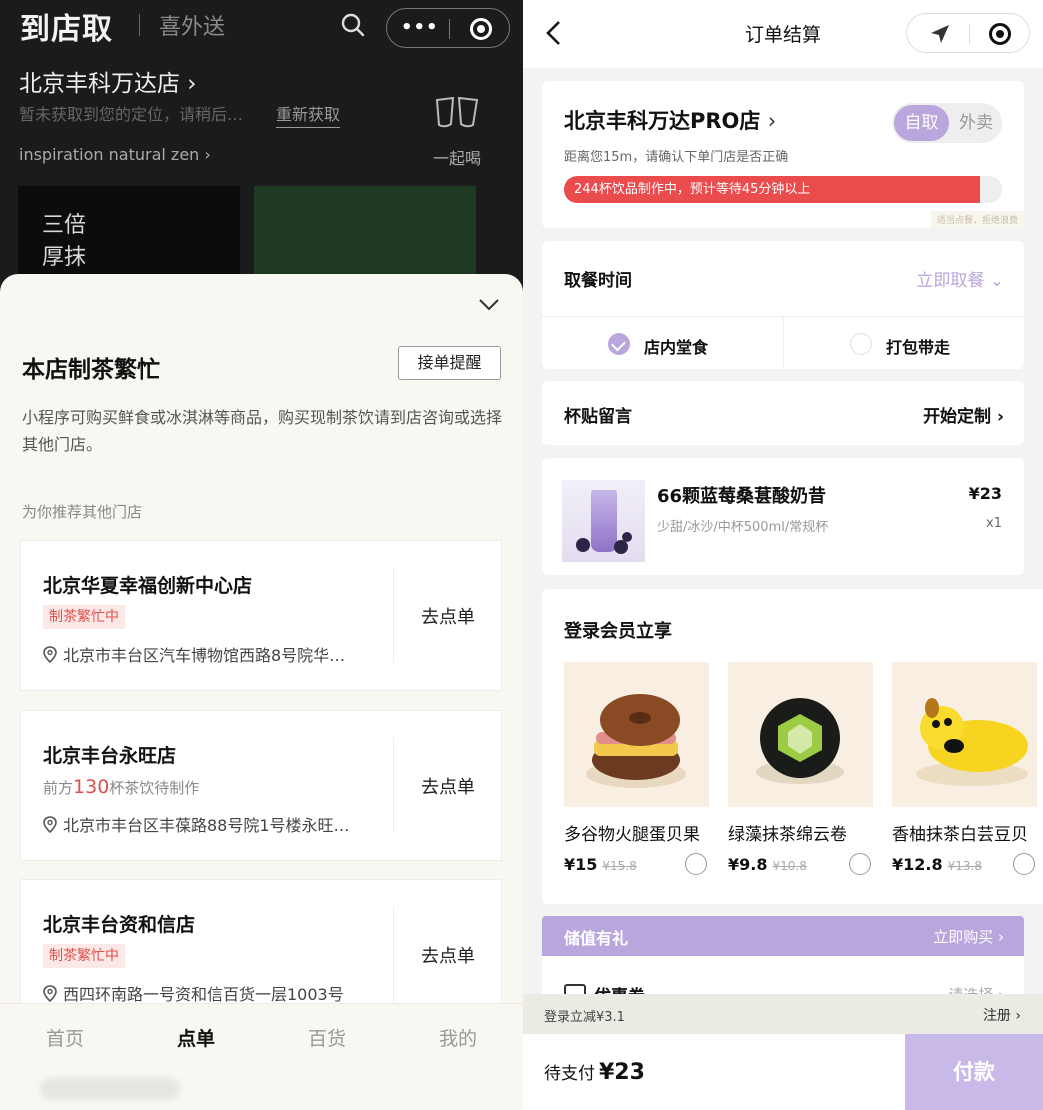  Describe the element at coordinates (66, 29) in the screenshot. I see `page-title: 到店取` at that location.